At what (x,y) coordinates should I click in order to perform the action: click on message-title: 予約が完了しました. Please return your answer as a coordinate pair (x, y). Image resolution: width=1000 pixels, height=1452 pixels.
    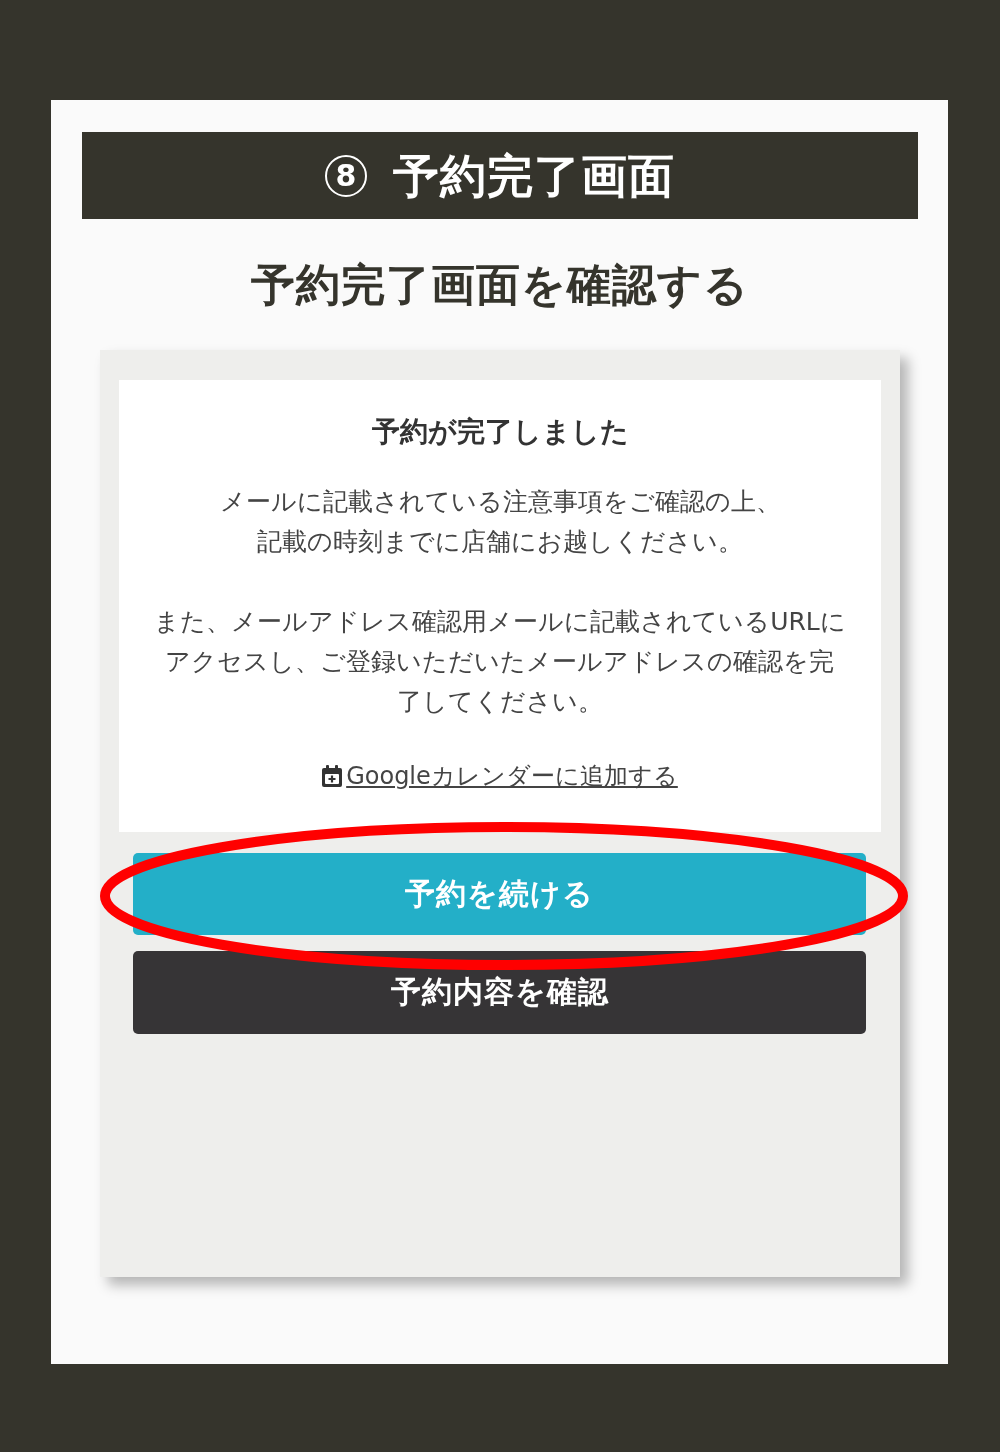
    Looking at the image, I should click on (500, 432).